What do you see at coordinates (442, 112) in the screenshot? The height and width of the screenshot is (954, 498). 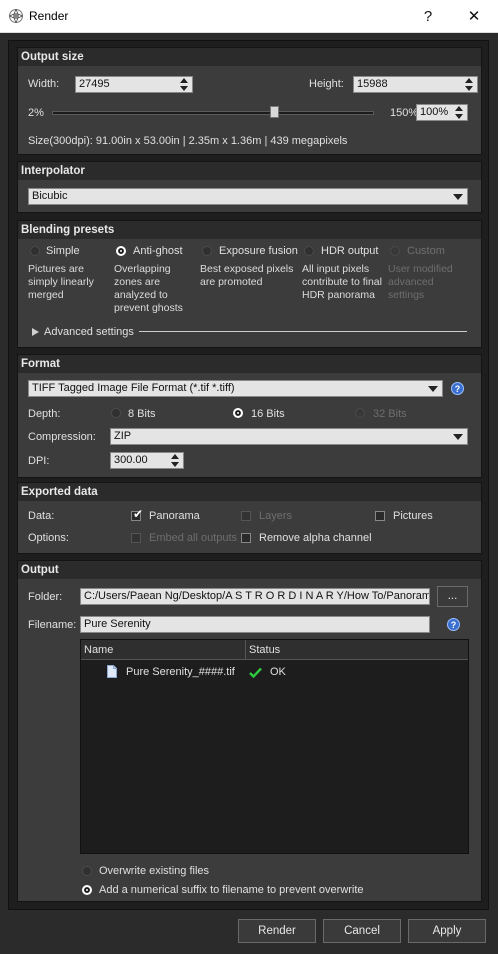 I see `zoom-field: 100%` at bounding box center [442, 112].